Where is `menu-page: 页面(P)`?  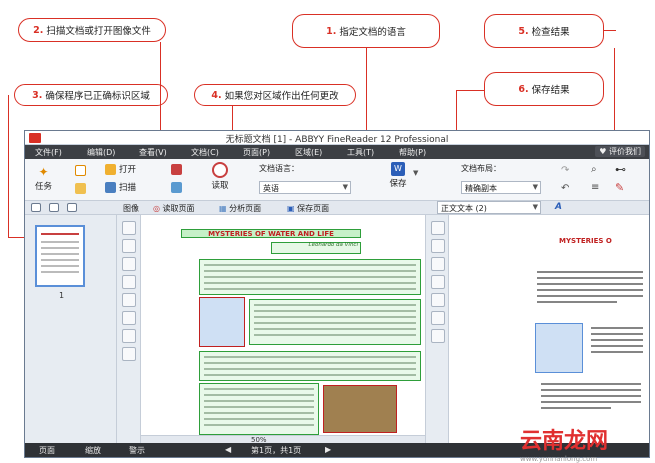 menu-page: 页面(P) is located at coordinates (256, 152).